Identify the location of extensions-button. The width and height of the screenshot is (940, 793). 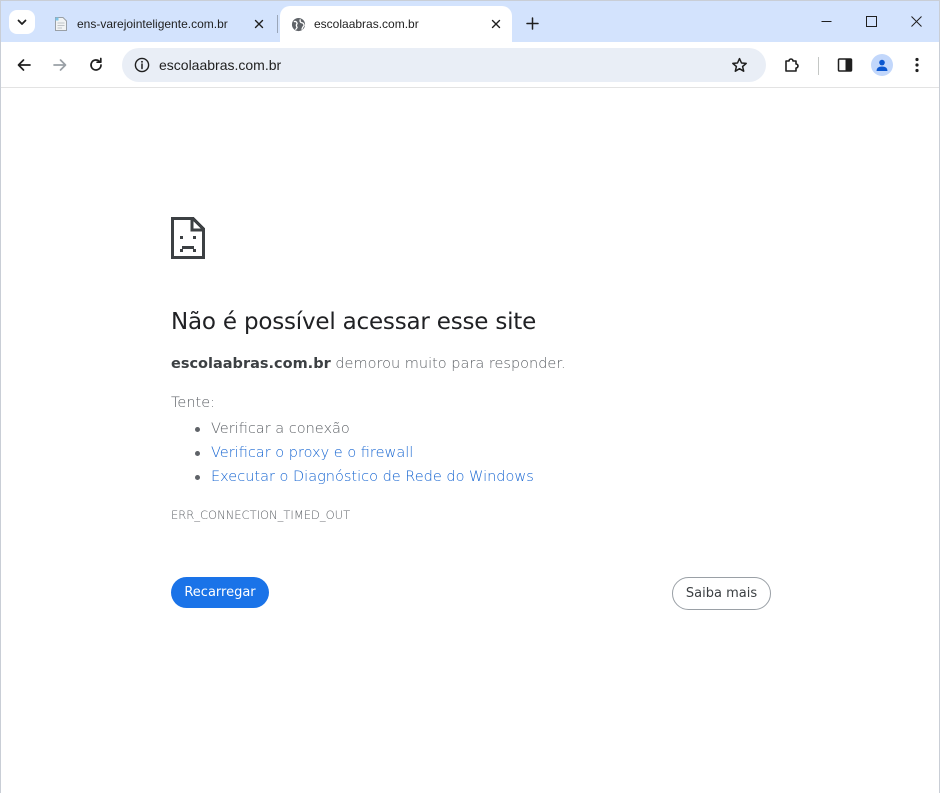
(792, 65).